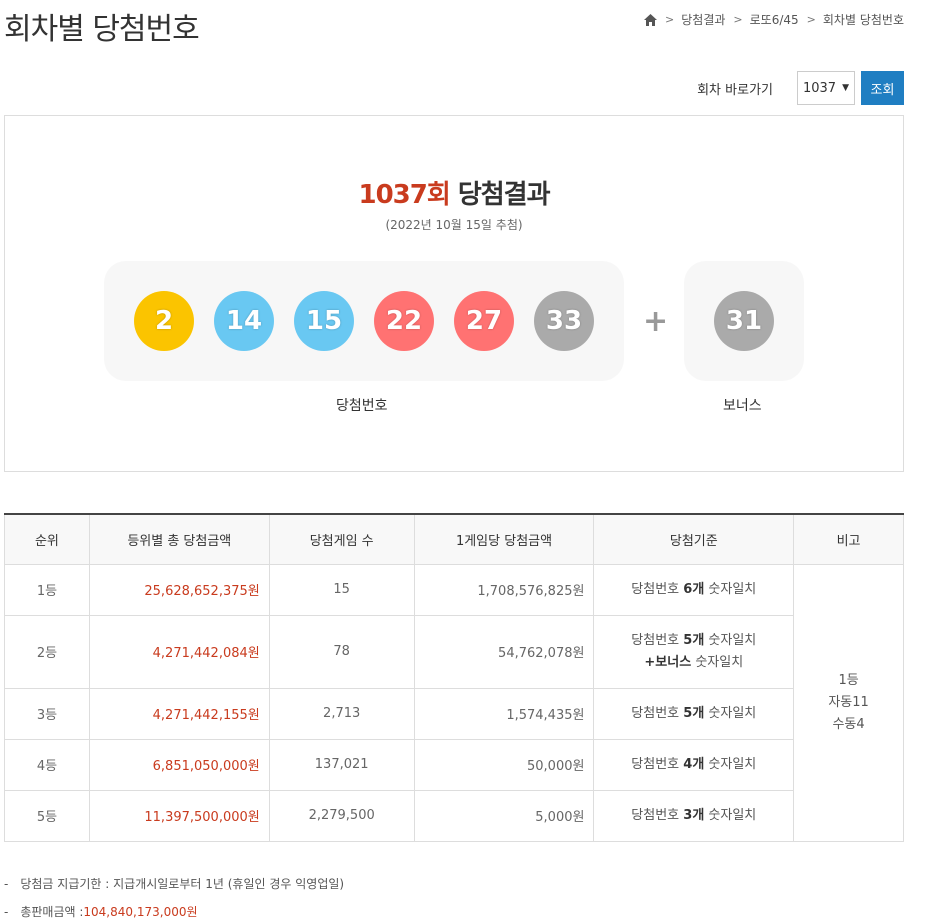  What do you see at coordinates (882, 88) in the screenshot?
I see `search-button: 조회` at bounding box center [882, 88].